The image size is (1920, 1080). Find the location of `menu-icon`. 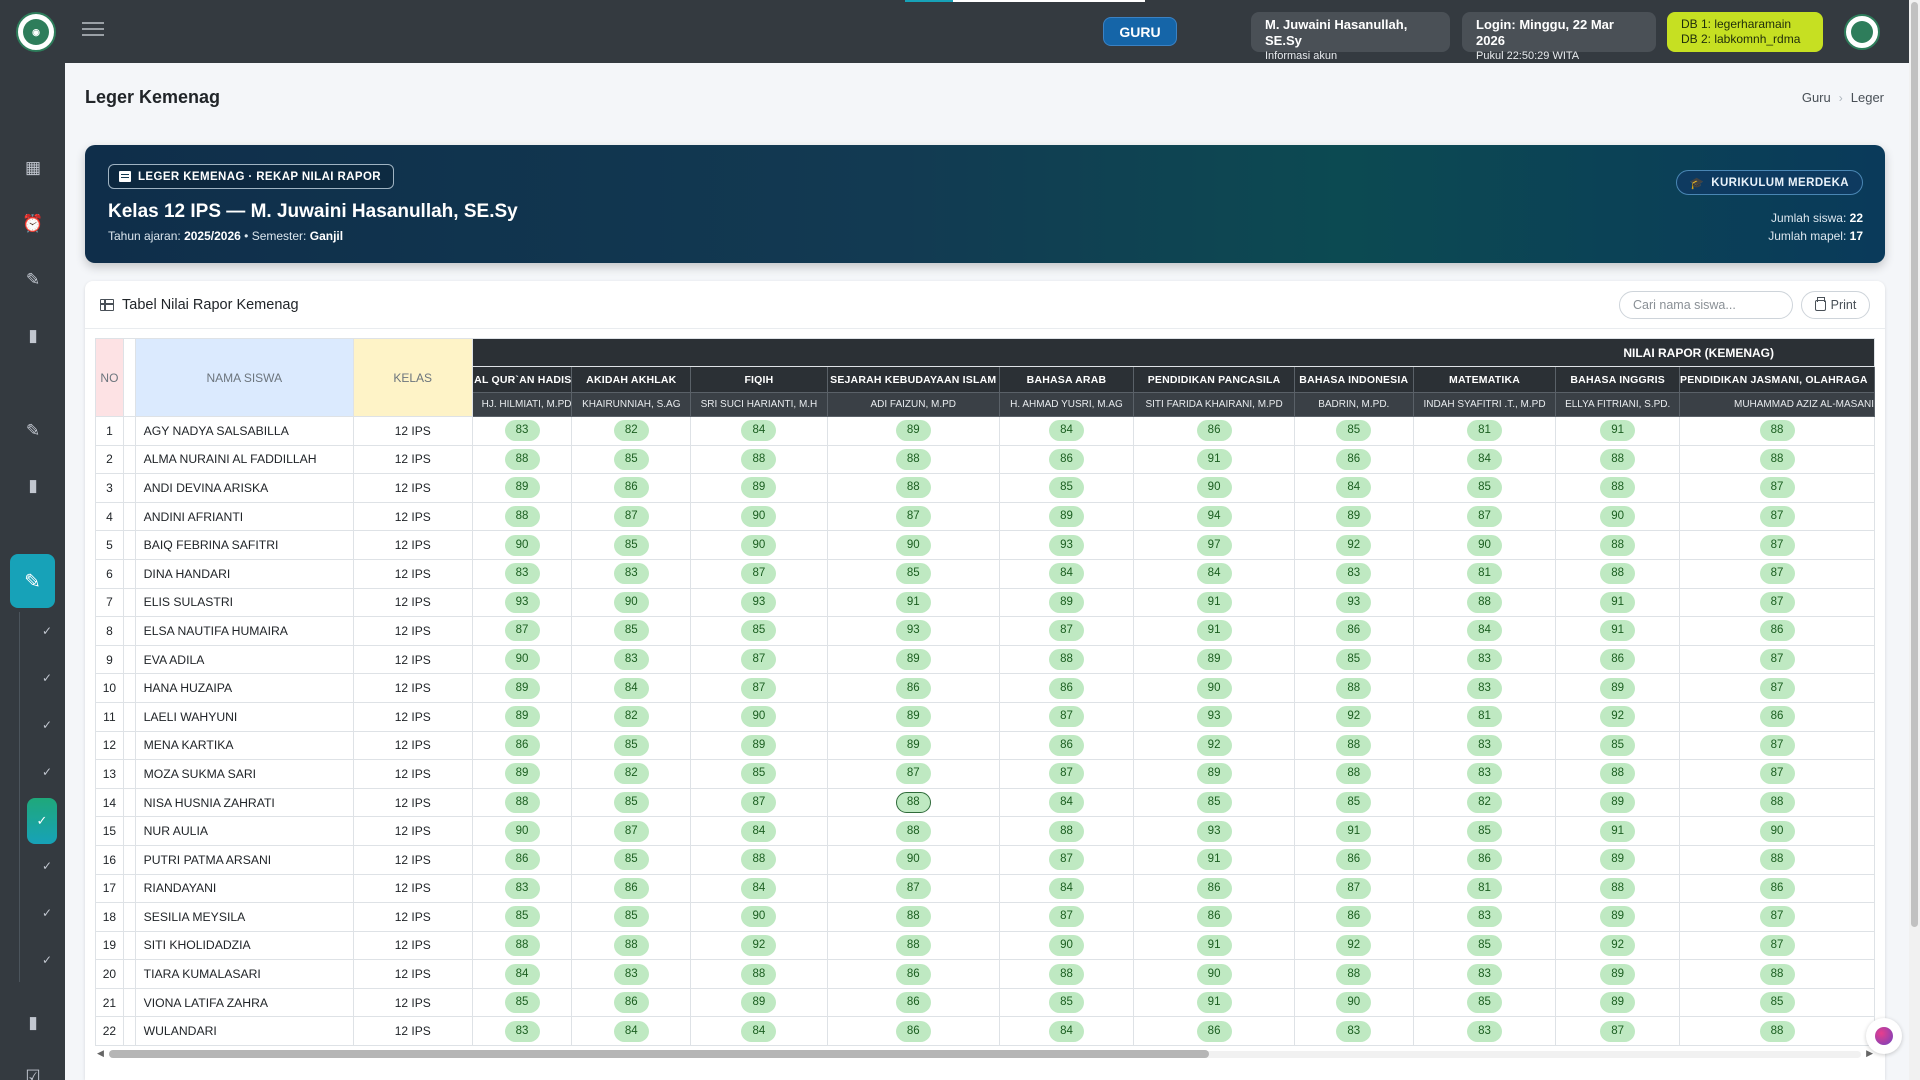

menu-icon is located at coordinates (93, 29).